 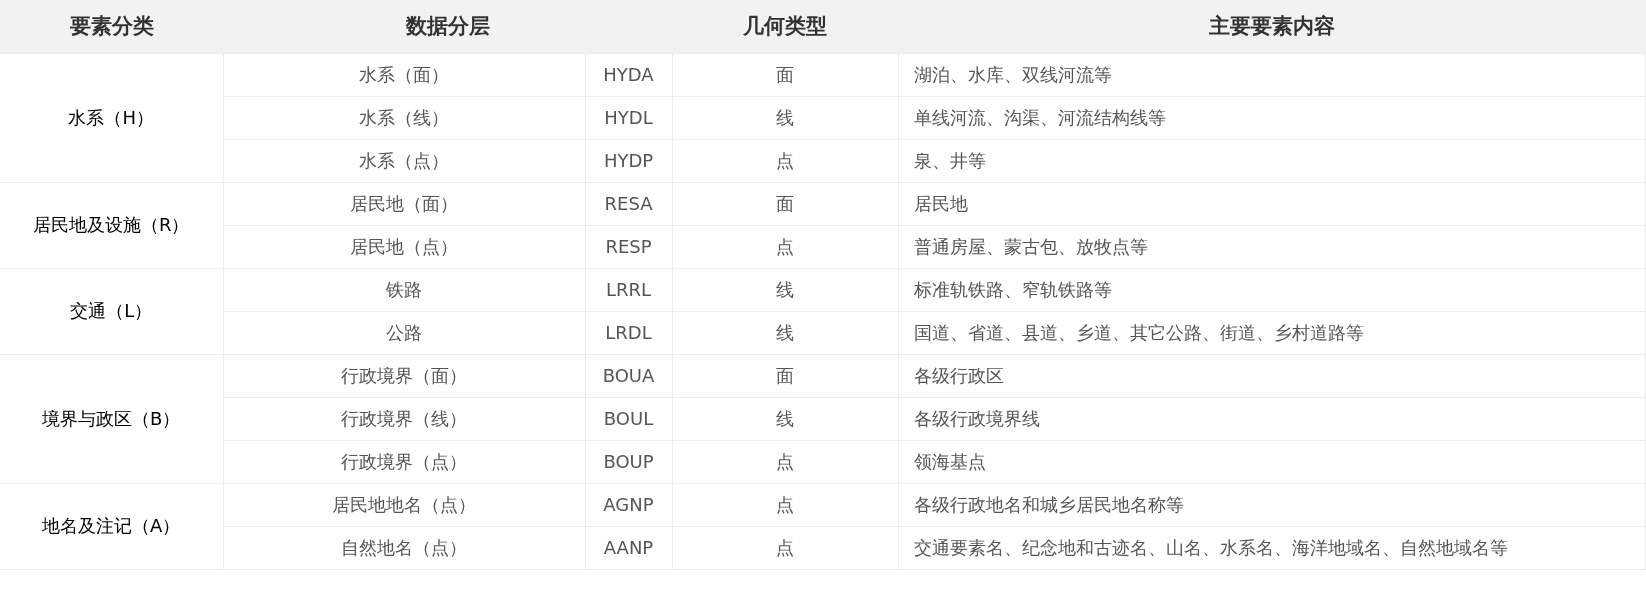 I want to click on table-cell: 居民地（点）, so click(x=404, y=246).